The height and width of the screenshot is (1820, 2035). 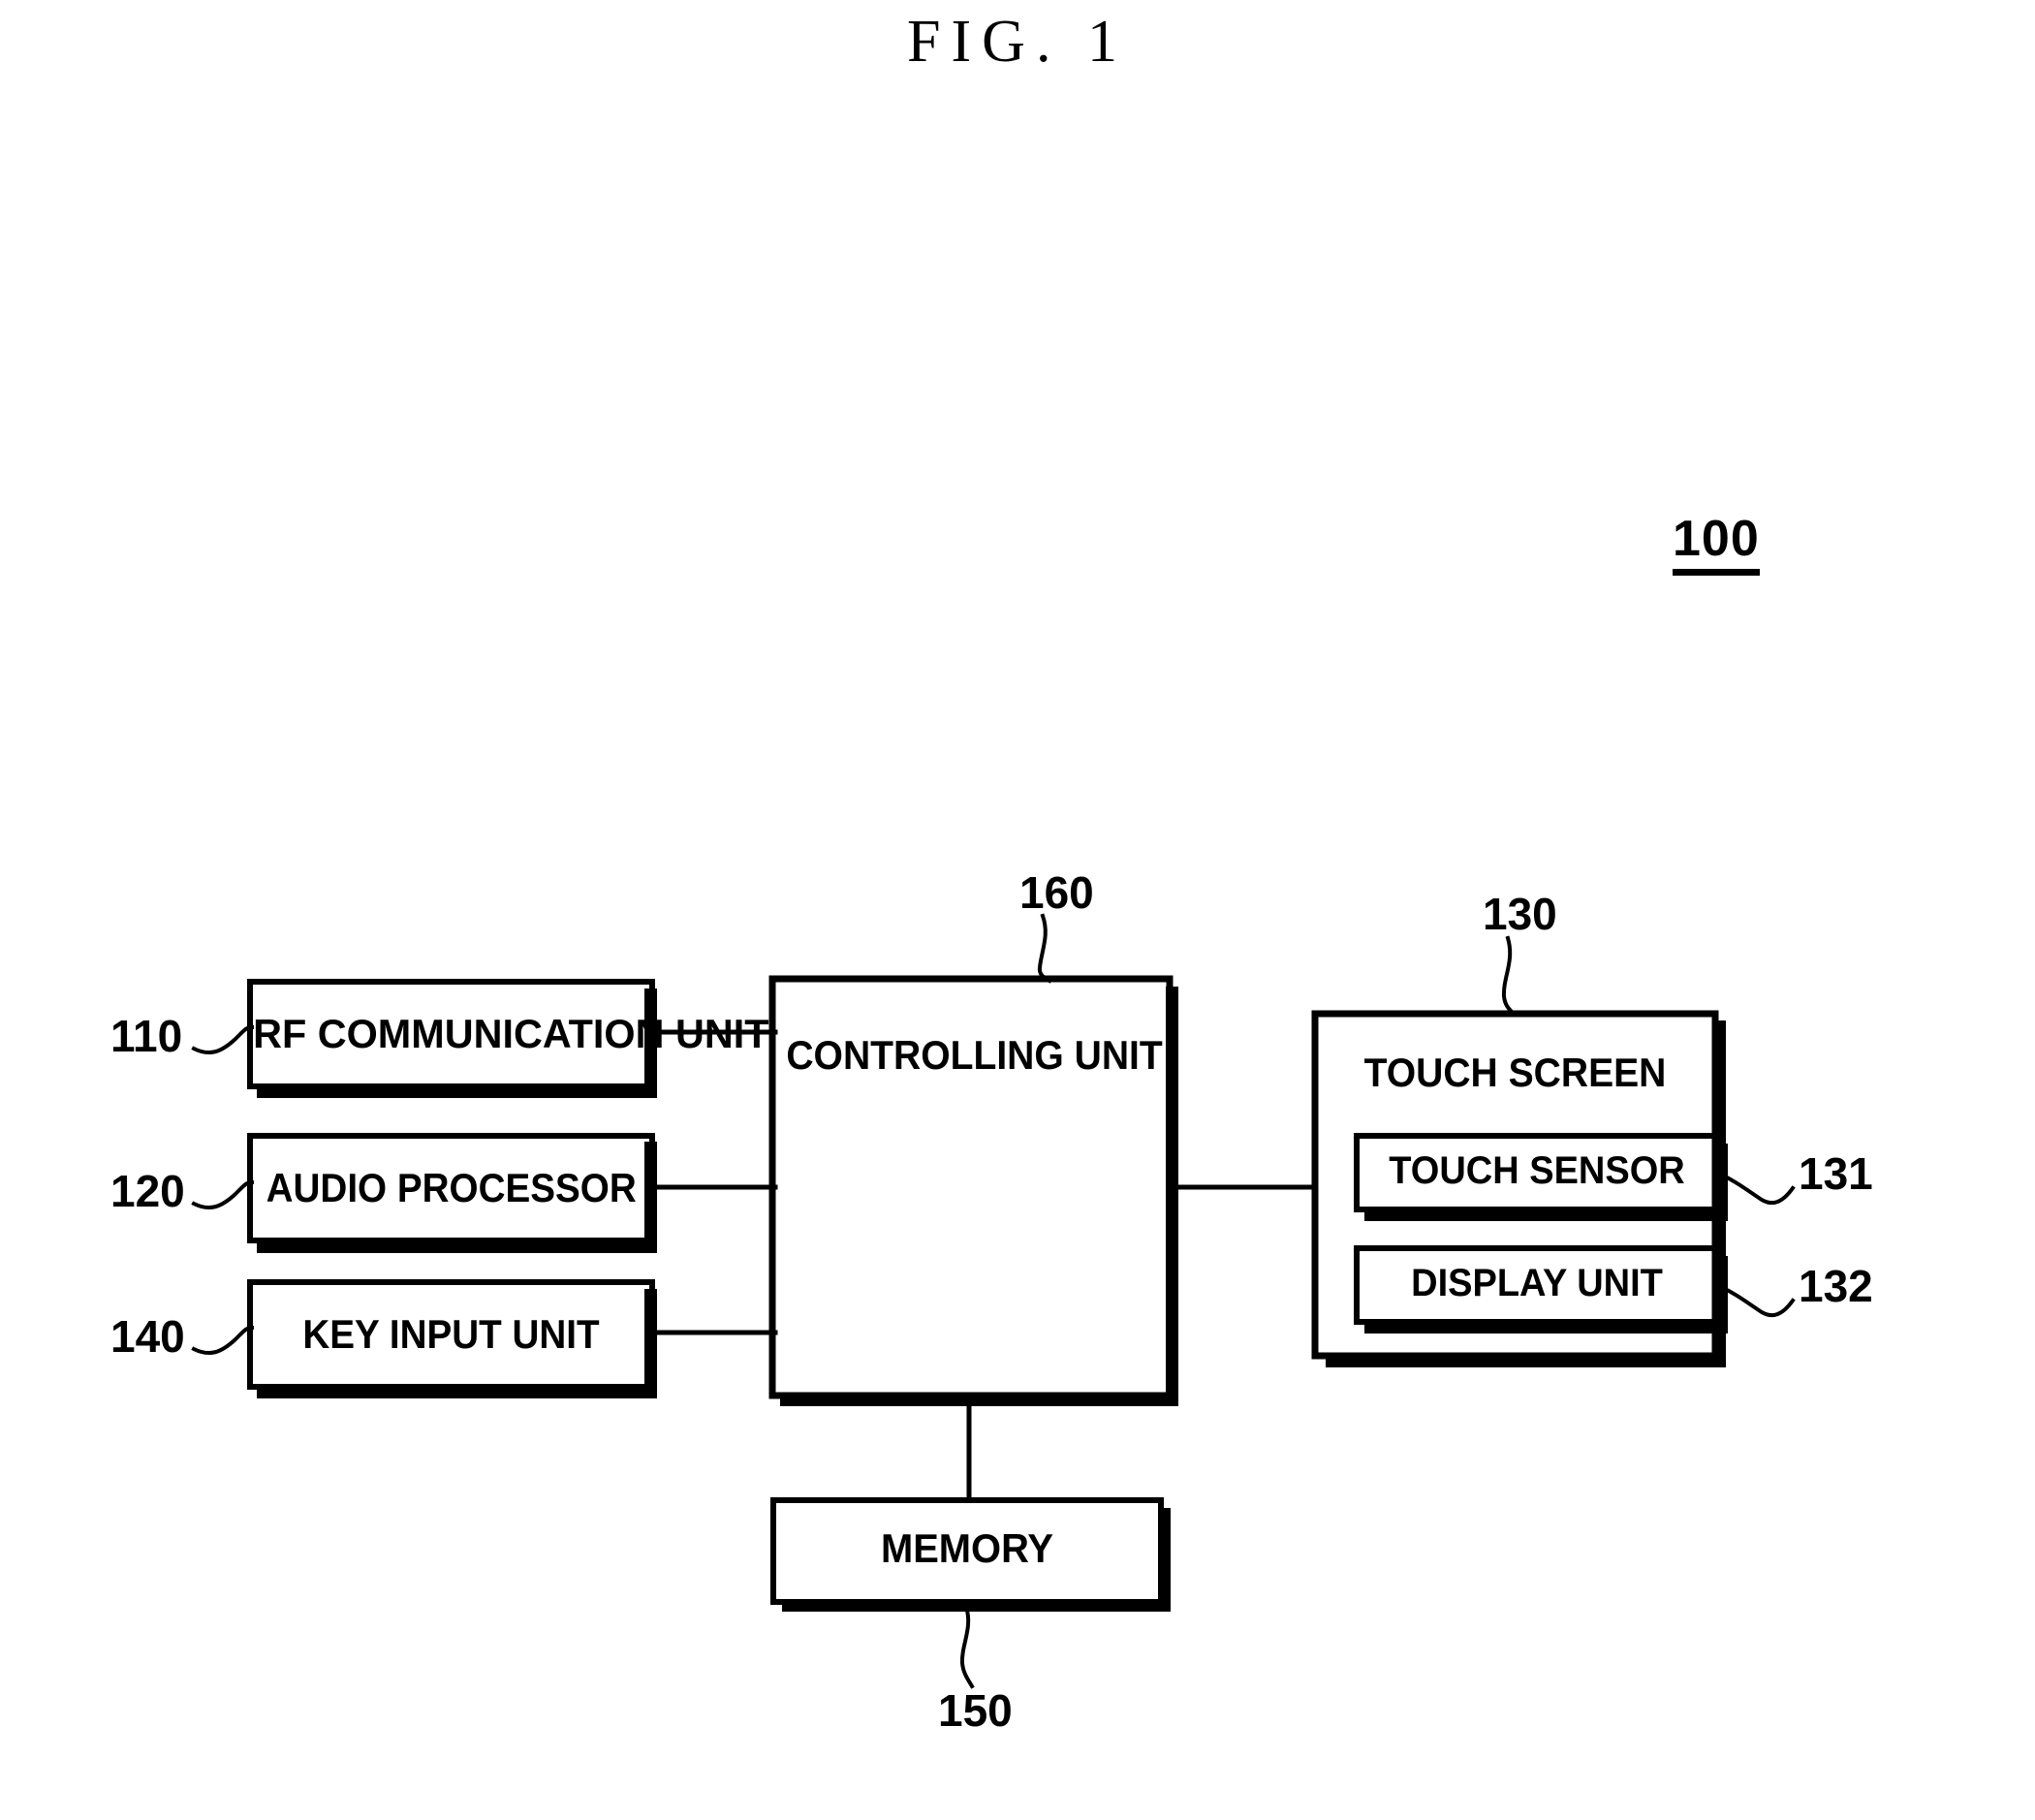 What do you see at coordinates (511, 1033) in the screenshot?
I see `block-label-rf-communication-unit: RF COMMUNICATION UNIT` at bounding box center [511, 1033].